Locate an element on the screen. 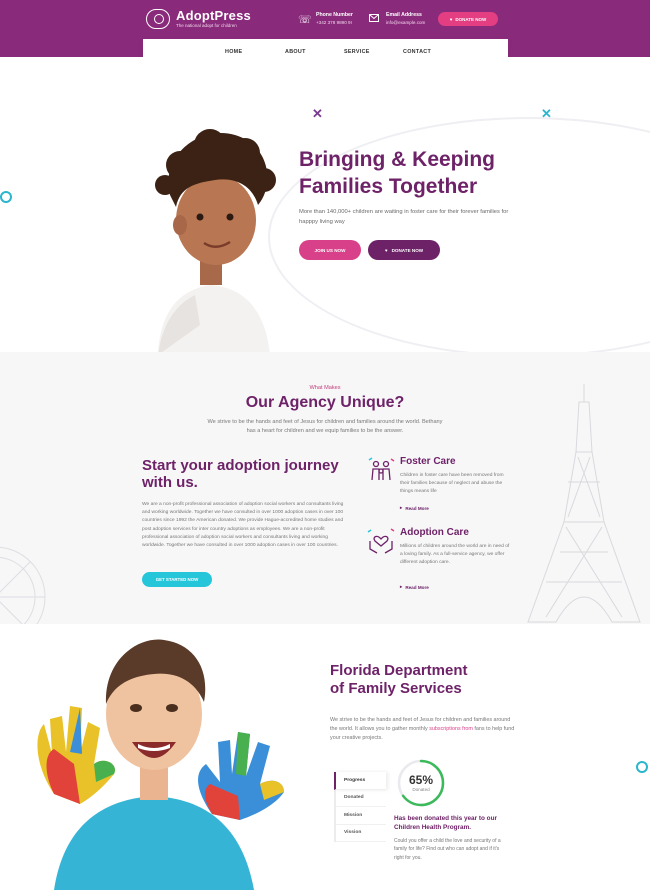 The image size is (650, 890). progress-value: 65% is located at coordinates (421, 780).